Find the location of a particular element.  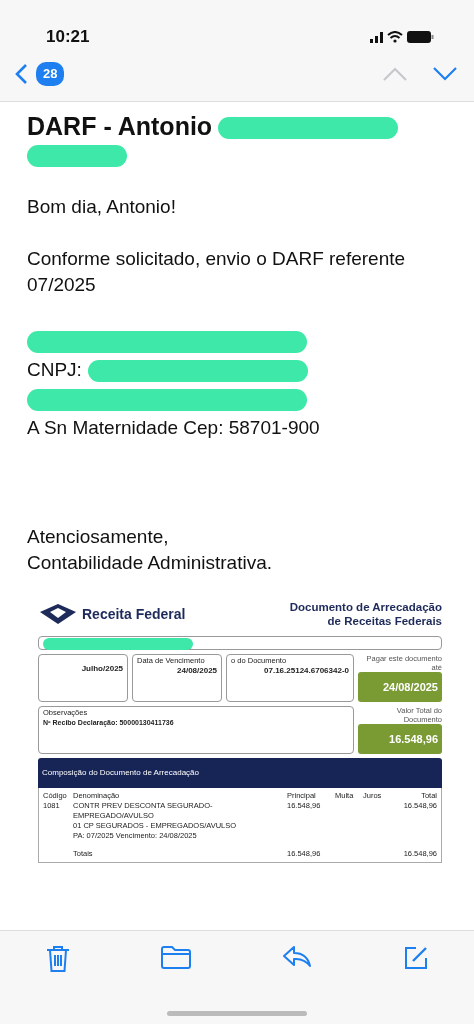

back-icon is located at coordinates (21, 73).